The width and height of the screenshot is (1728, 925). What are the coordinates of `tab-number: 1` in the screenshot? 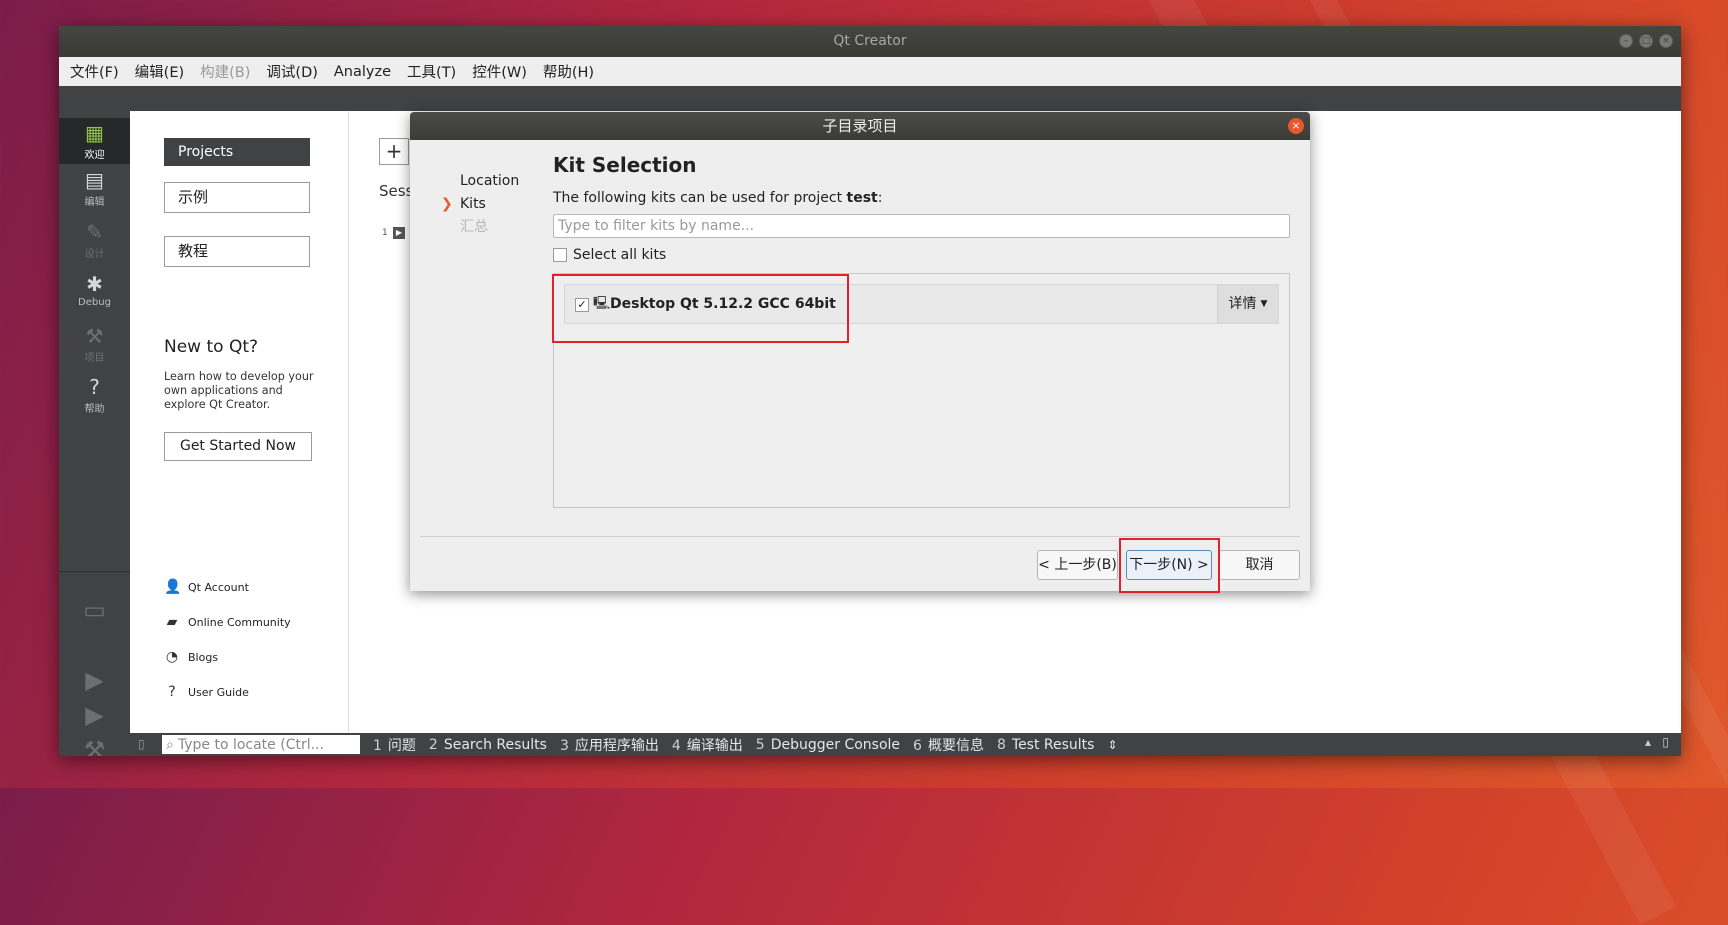 It's located at (377, 745).